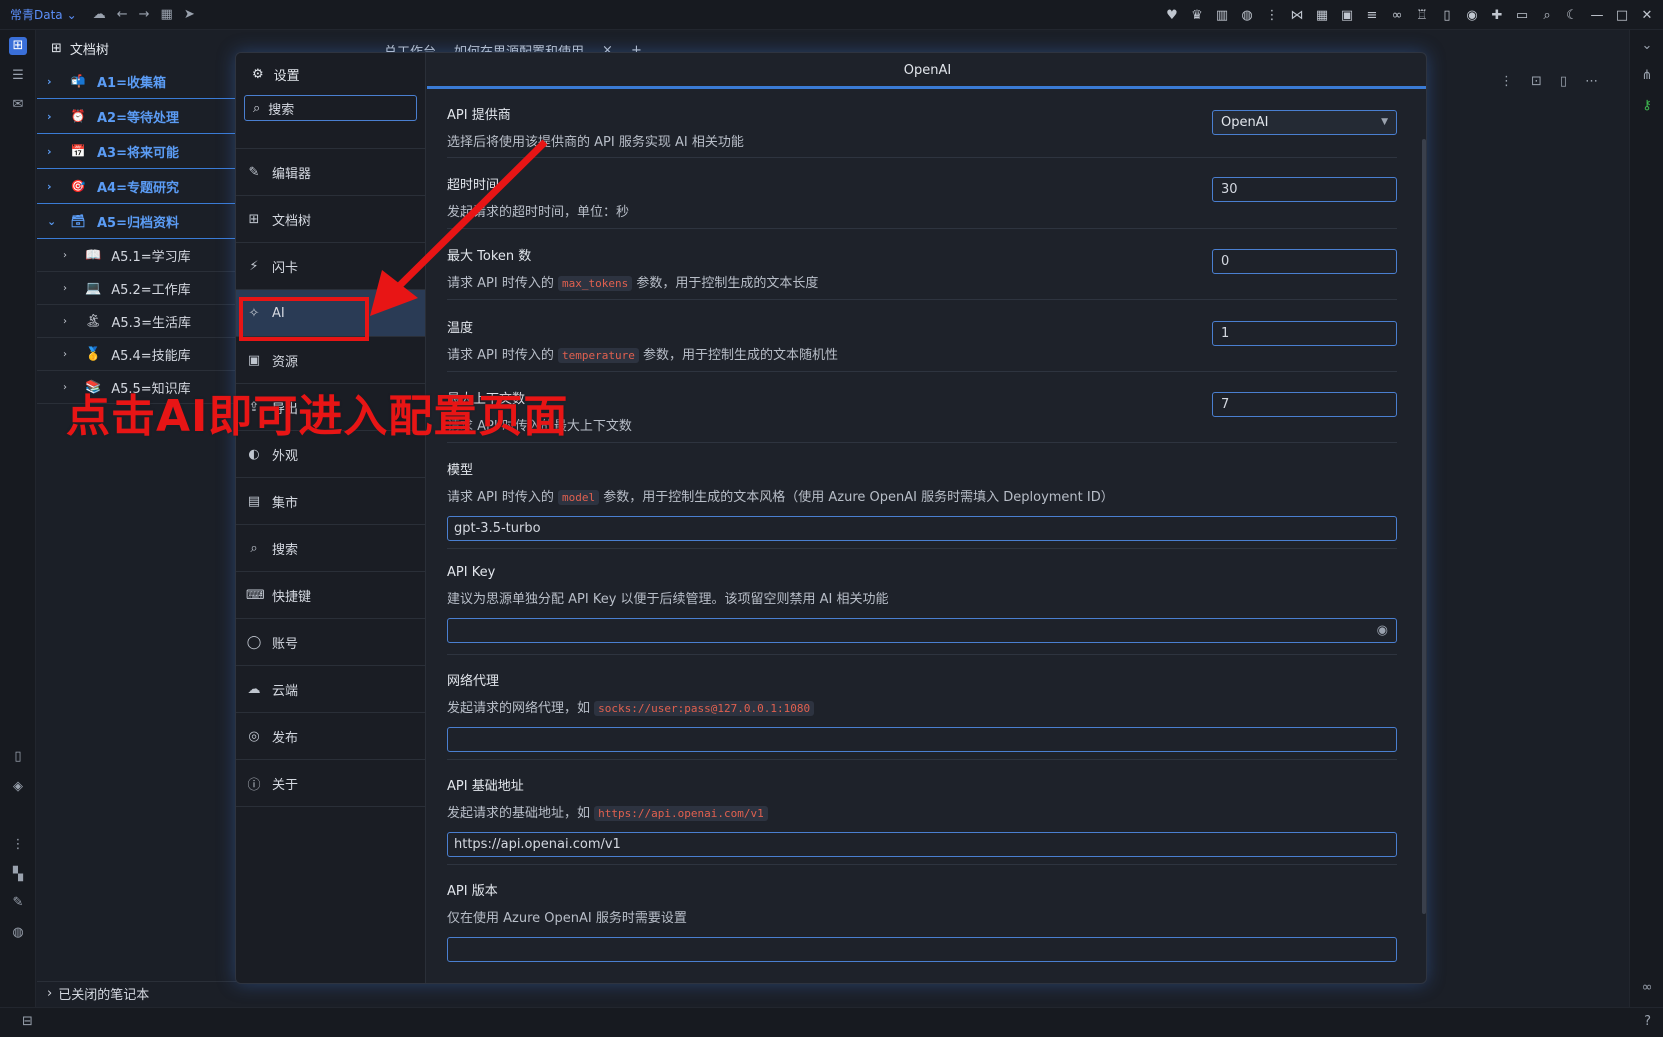  I want to click on workspace-menu: 常青Data ⌄, so click(43, 14).